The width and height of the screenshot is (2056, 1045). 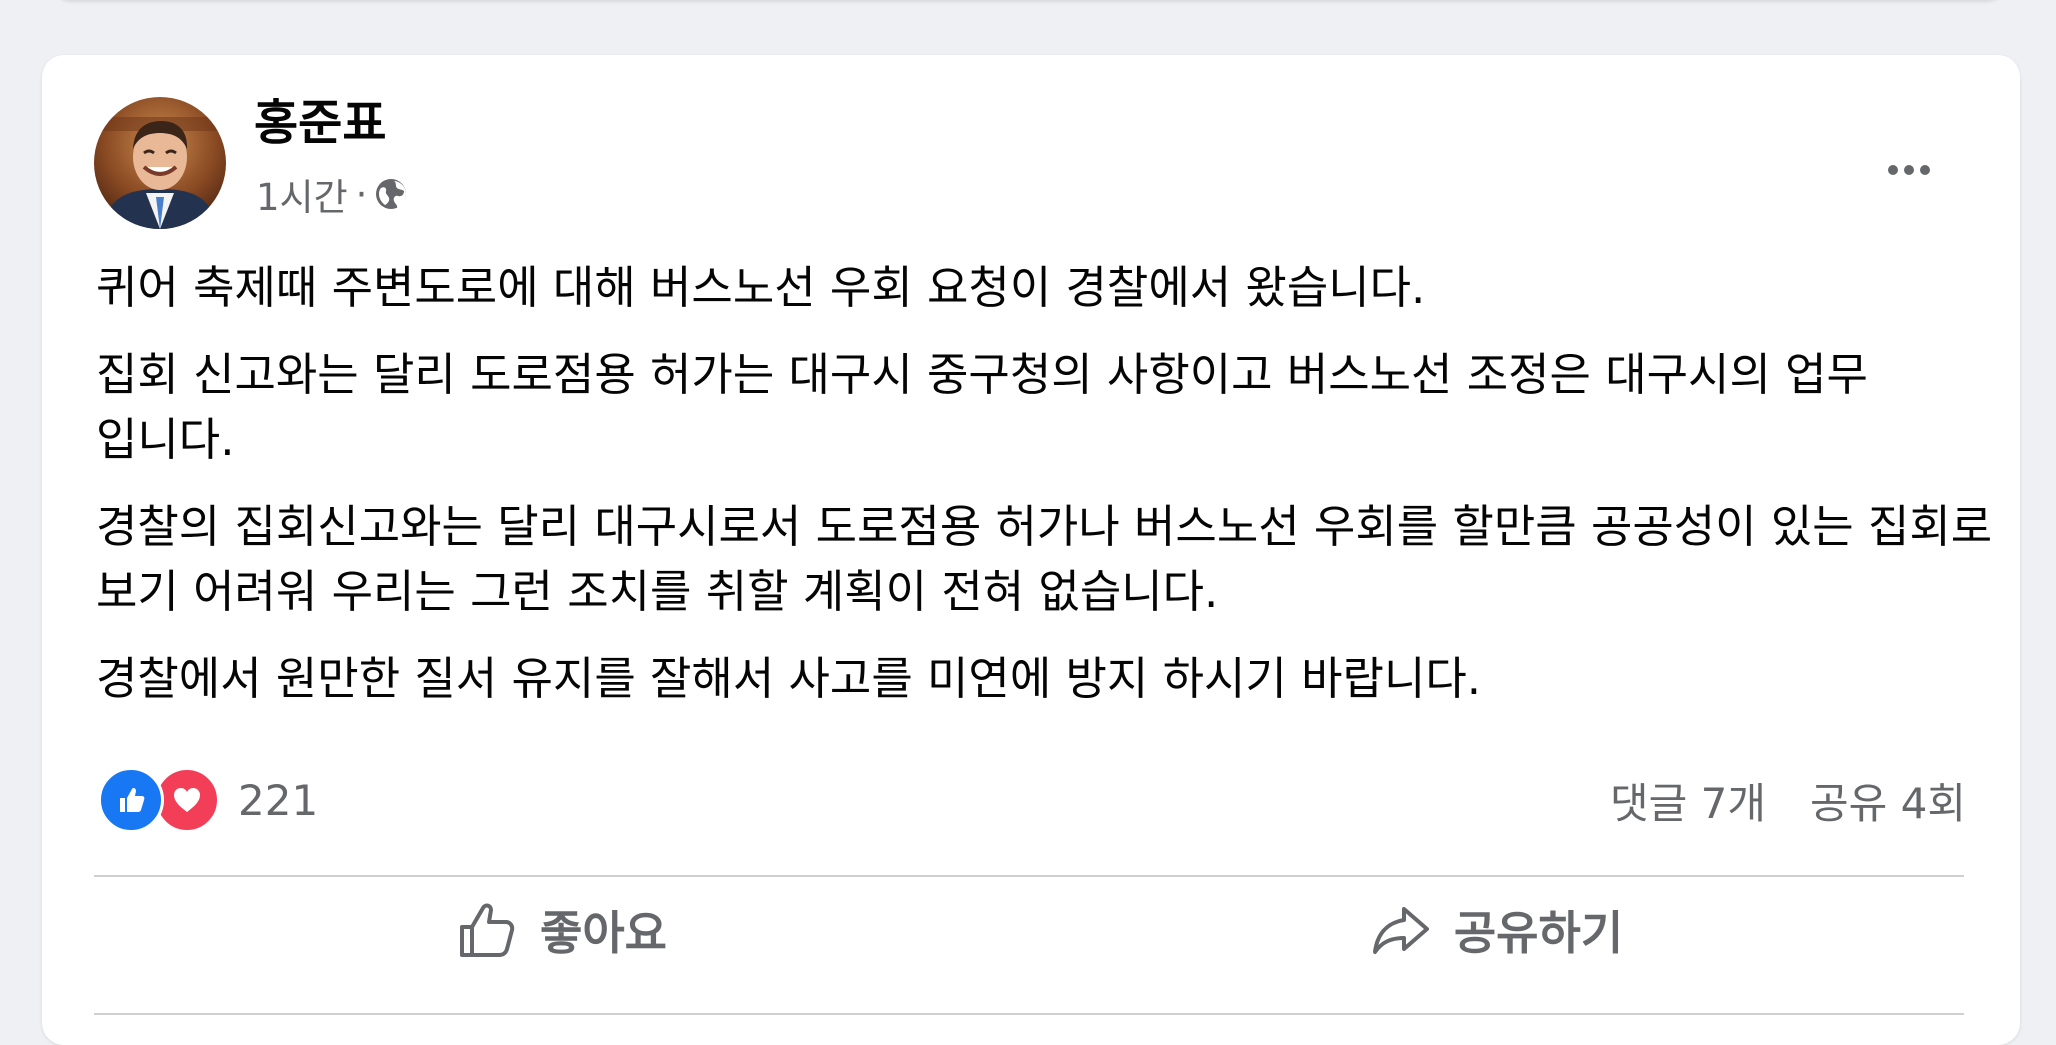 I want to click on shares-count: 공유 4회, so click(x=1888, y=800).